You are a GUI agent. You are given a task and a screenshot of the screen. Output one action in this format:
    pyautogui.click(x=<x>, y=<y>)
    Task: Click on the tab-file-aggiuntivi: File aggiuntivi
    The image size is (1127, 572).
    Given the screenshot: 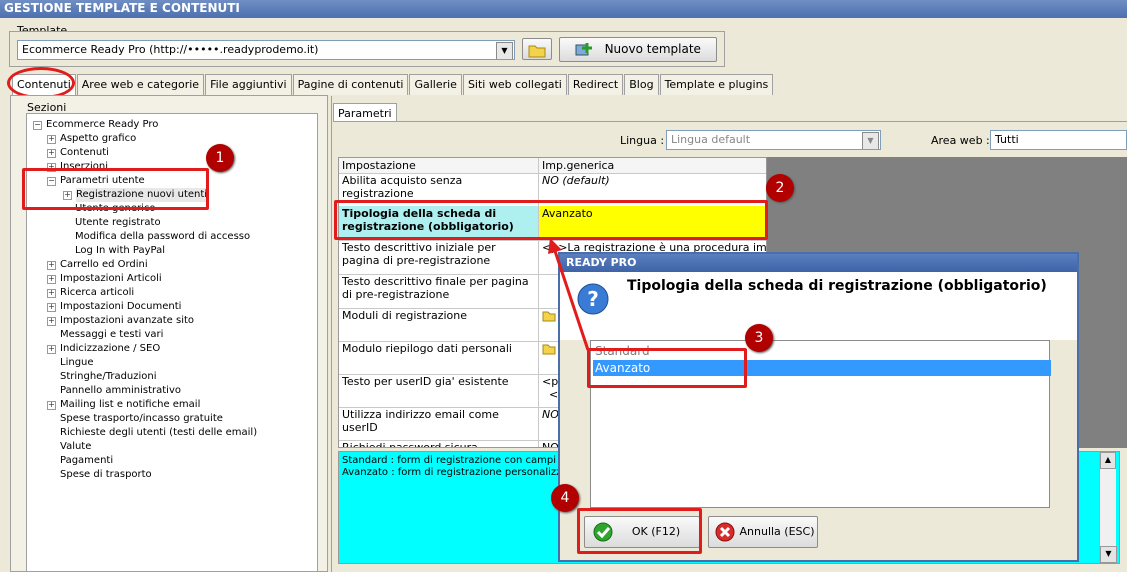 What is the action you would take?
    pyautogui.click(x=248, y=84)
    